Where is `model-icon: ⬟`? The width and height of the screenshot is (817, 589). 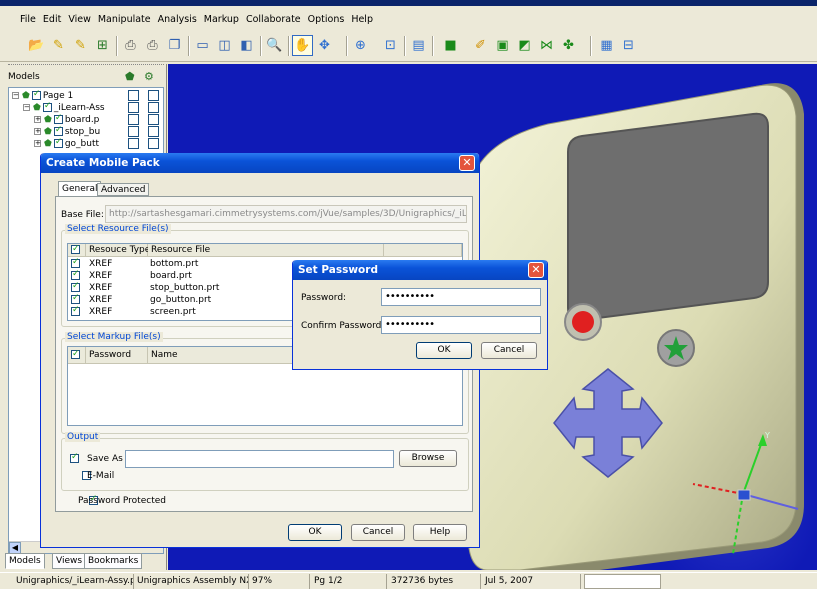
model-icon: ⬟ is located at coordinates (130, 76).